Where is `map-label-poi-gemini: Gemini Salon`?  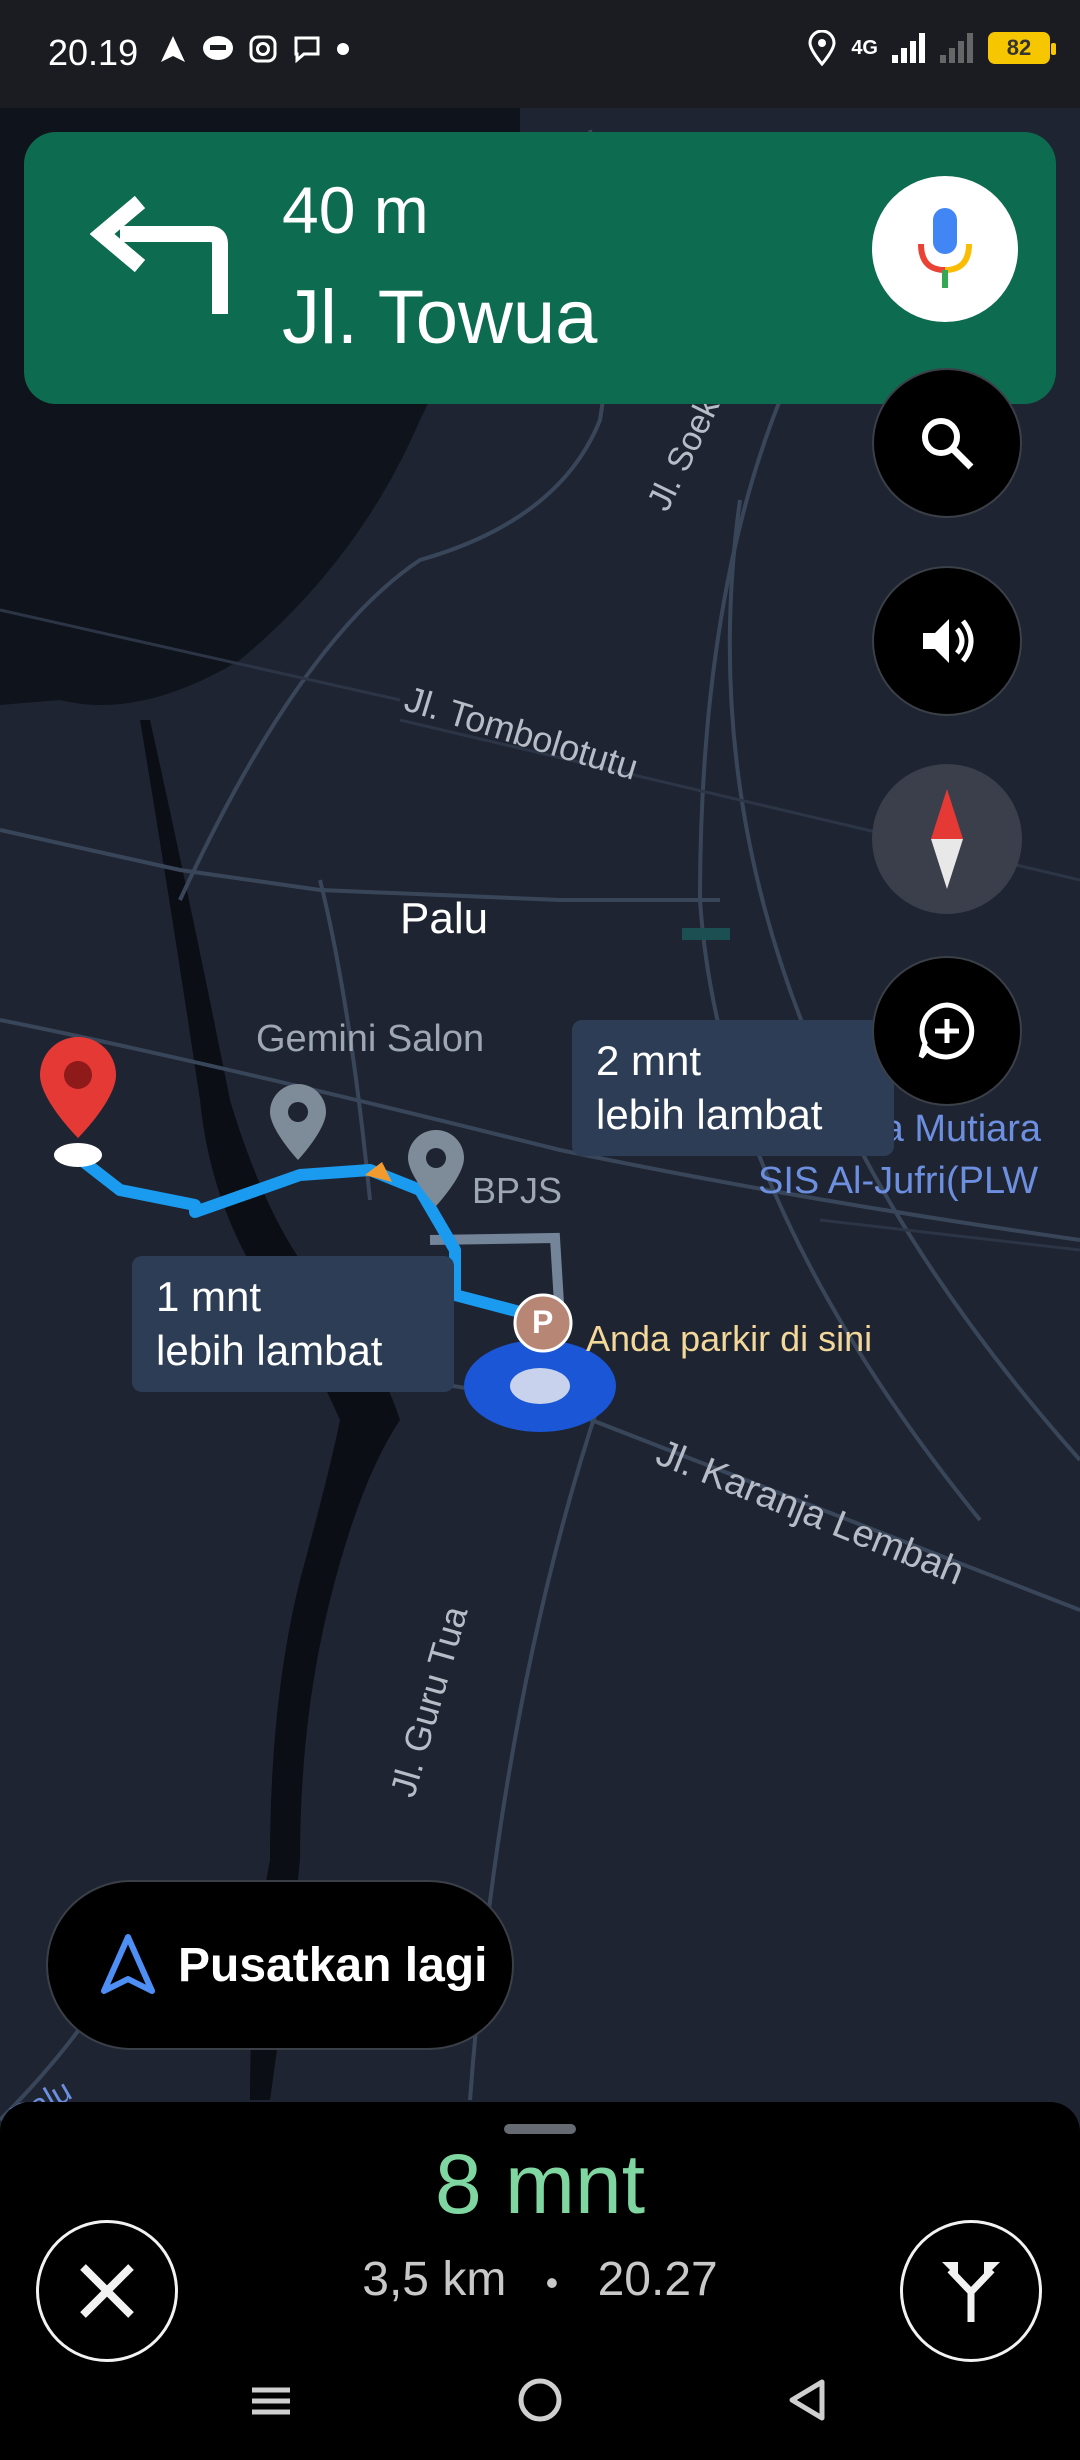
map-label-poi-gemini: Gemini Salon is located at coordinates (370, 1039).